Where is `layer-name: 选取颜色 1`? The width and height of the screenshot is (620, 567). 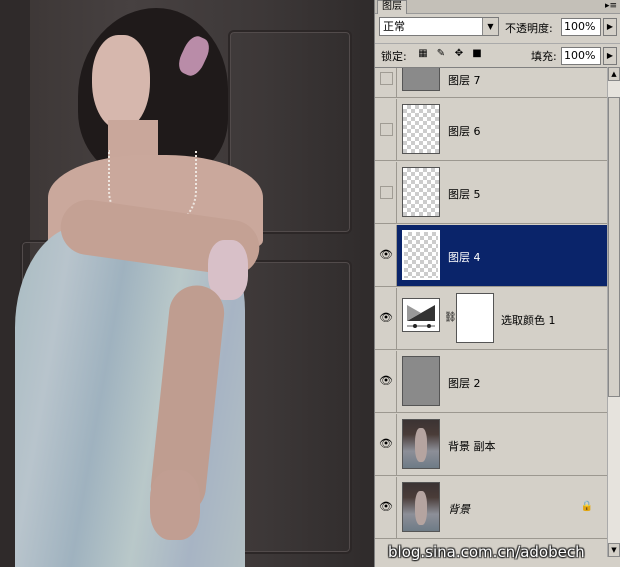 layer-name: 选取颜色 1 is located at coordinates (528, 320).